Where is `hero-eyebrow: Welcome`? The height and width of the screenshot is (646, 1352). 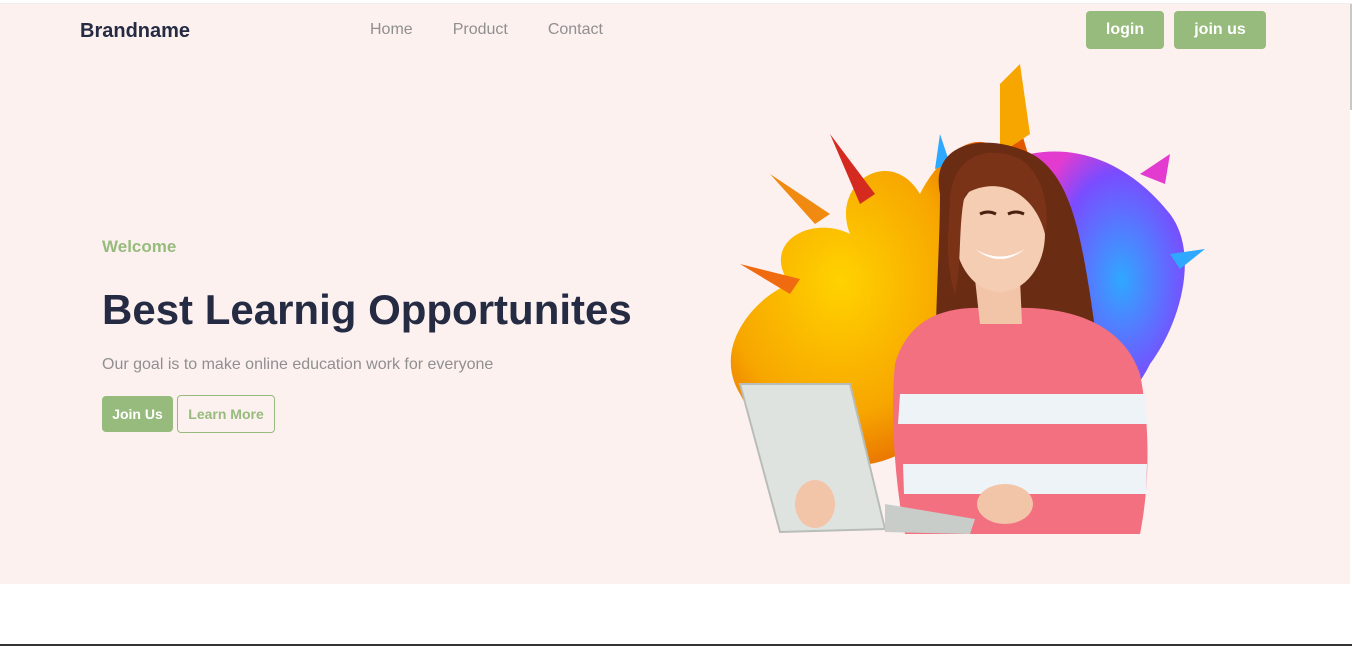 hero-eyebrow: Welcome is located at coordinates (139, 246).